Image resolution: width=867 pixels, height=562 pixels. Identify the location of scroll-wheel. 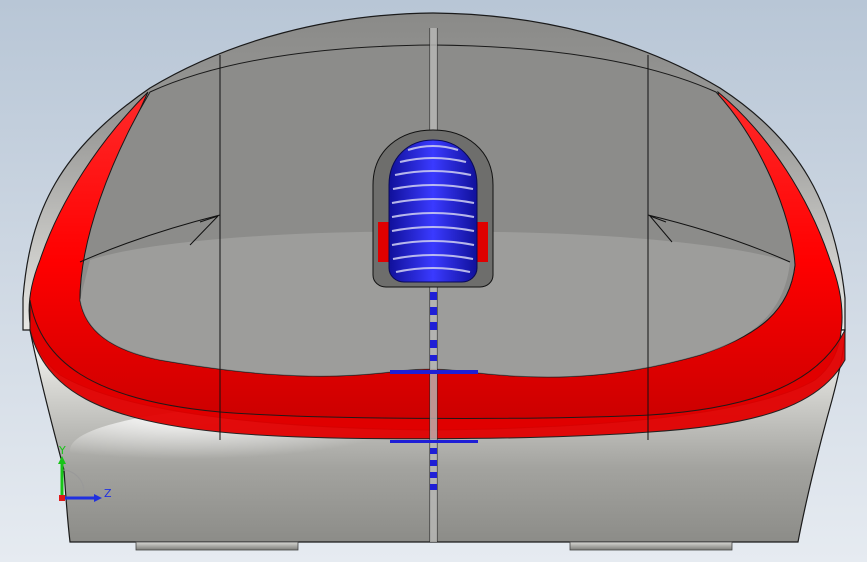
(433, 211).